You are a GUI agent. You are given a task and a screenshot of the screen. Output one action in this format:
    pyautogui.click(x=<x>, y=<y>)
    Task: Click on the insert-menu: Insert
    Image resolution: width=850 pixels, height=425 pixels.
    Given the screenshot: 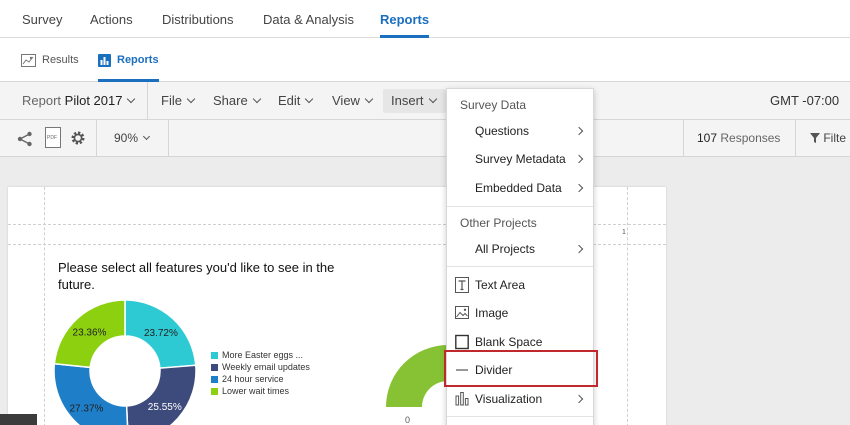 What is the action you would take?
    pyautogui.click(x=414, y=101)
    